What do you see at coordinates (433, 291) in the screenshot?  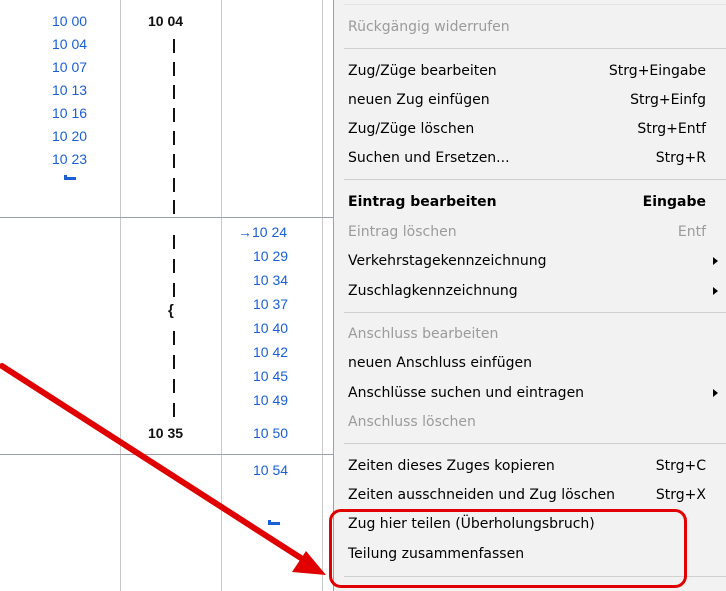 I see `menu-item-label: Zuschlagkennzeichnung` at bounding box center [433, 291].